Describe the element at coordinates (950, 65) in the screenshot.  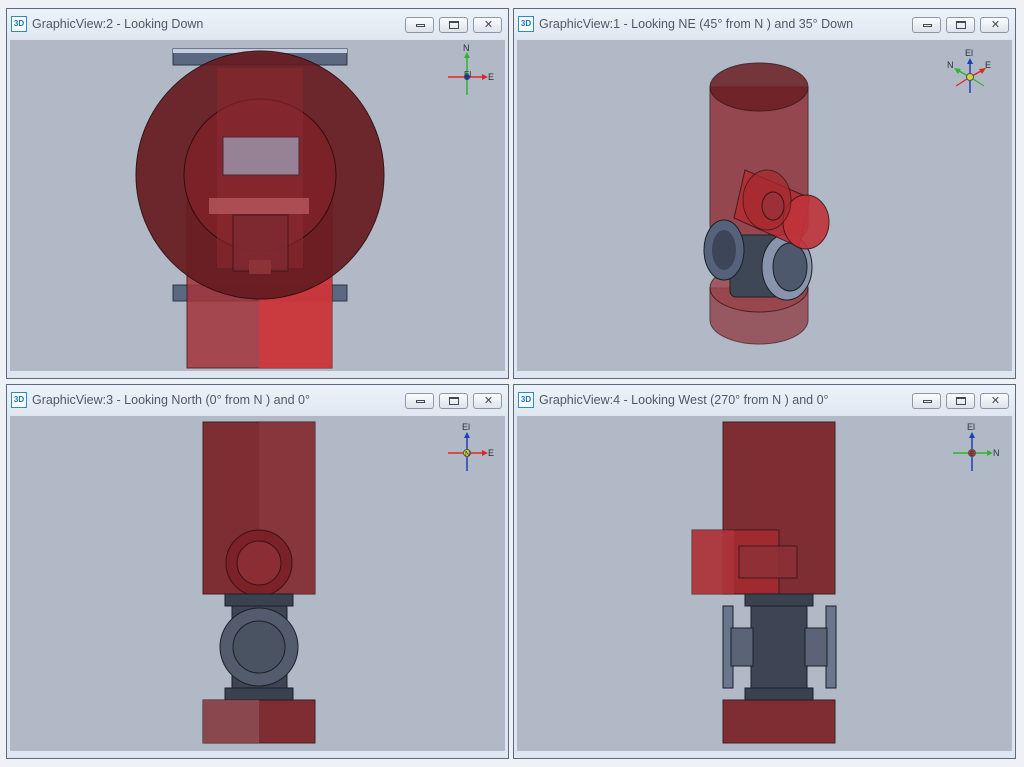
I see `axis-label-left: N` at that location.